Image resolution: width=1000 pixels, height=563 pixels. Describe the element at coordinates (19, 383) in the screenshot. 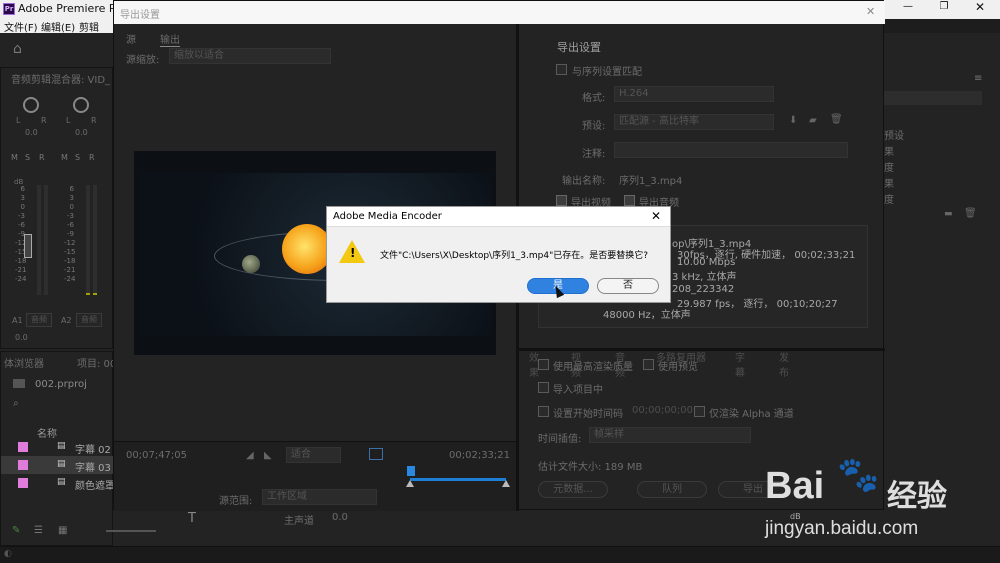

I see `folder-icon` at that location.